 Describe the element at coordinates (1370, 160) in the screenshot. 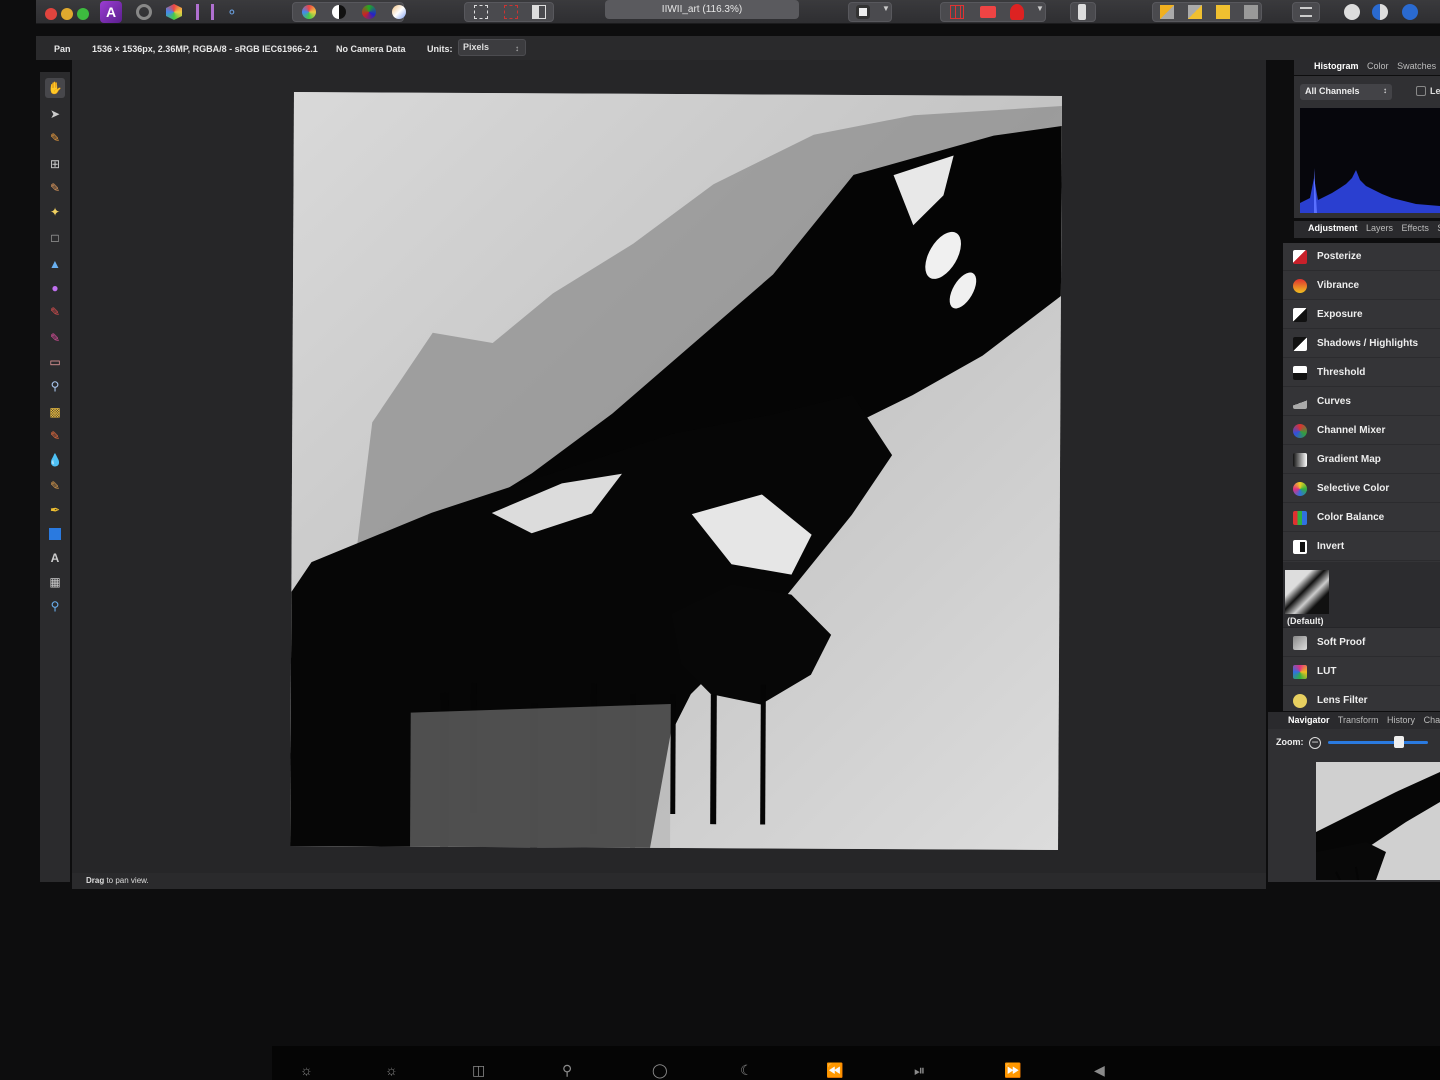

I see `histogram-graph` at that location.